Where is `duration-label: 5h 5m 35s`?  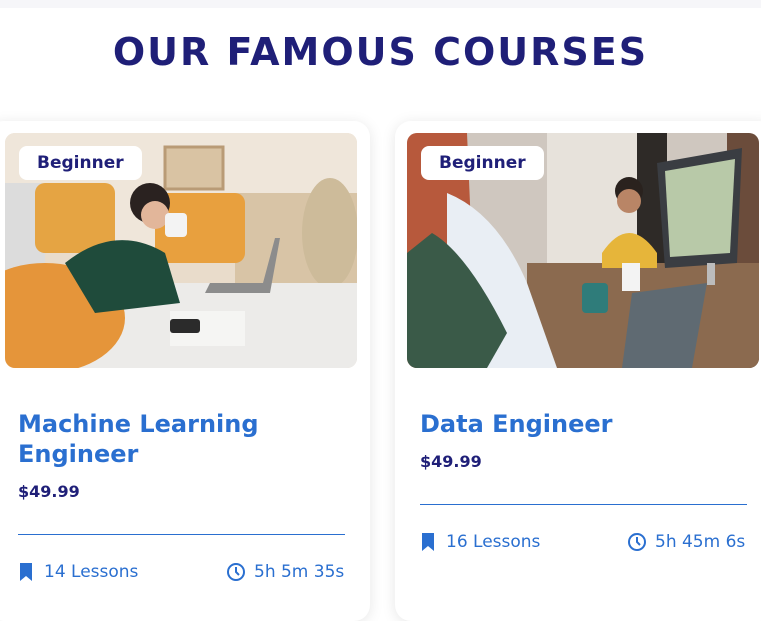
duration-label: 5h 5m 35s is located at coordinates (299, 572).